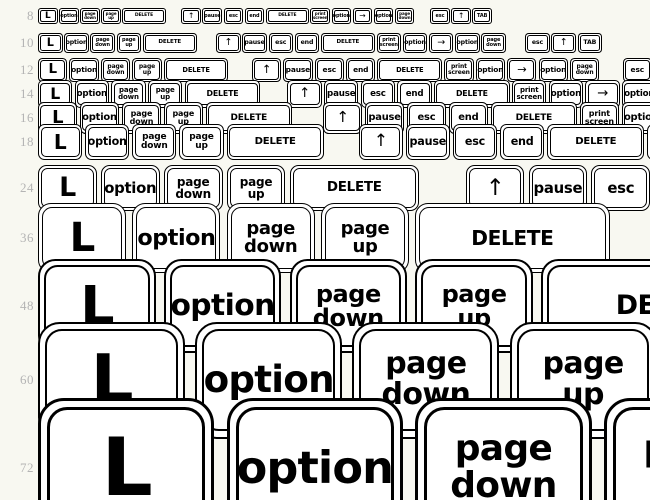 Image resolution: width=650 pixels, height=500 pixels. I want to click on key-face: page up, so click(129, 43).